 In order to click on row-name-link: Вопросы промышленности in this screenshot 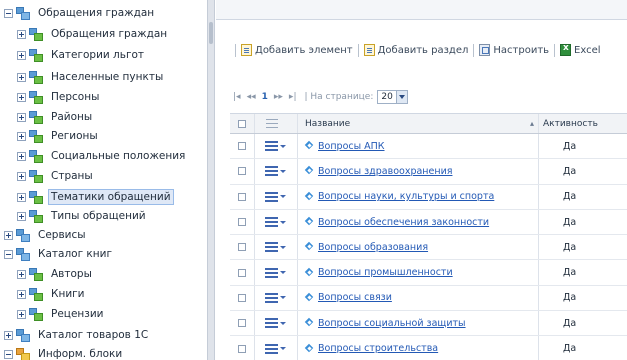, I will do `click(385, 272)`.